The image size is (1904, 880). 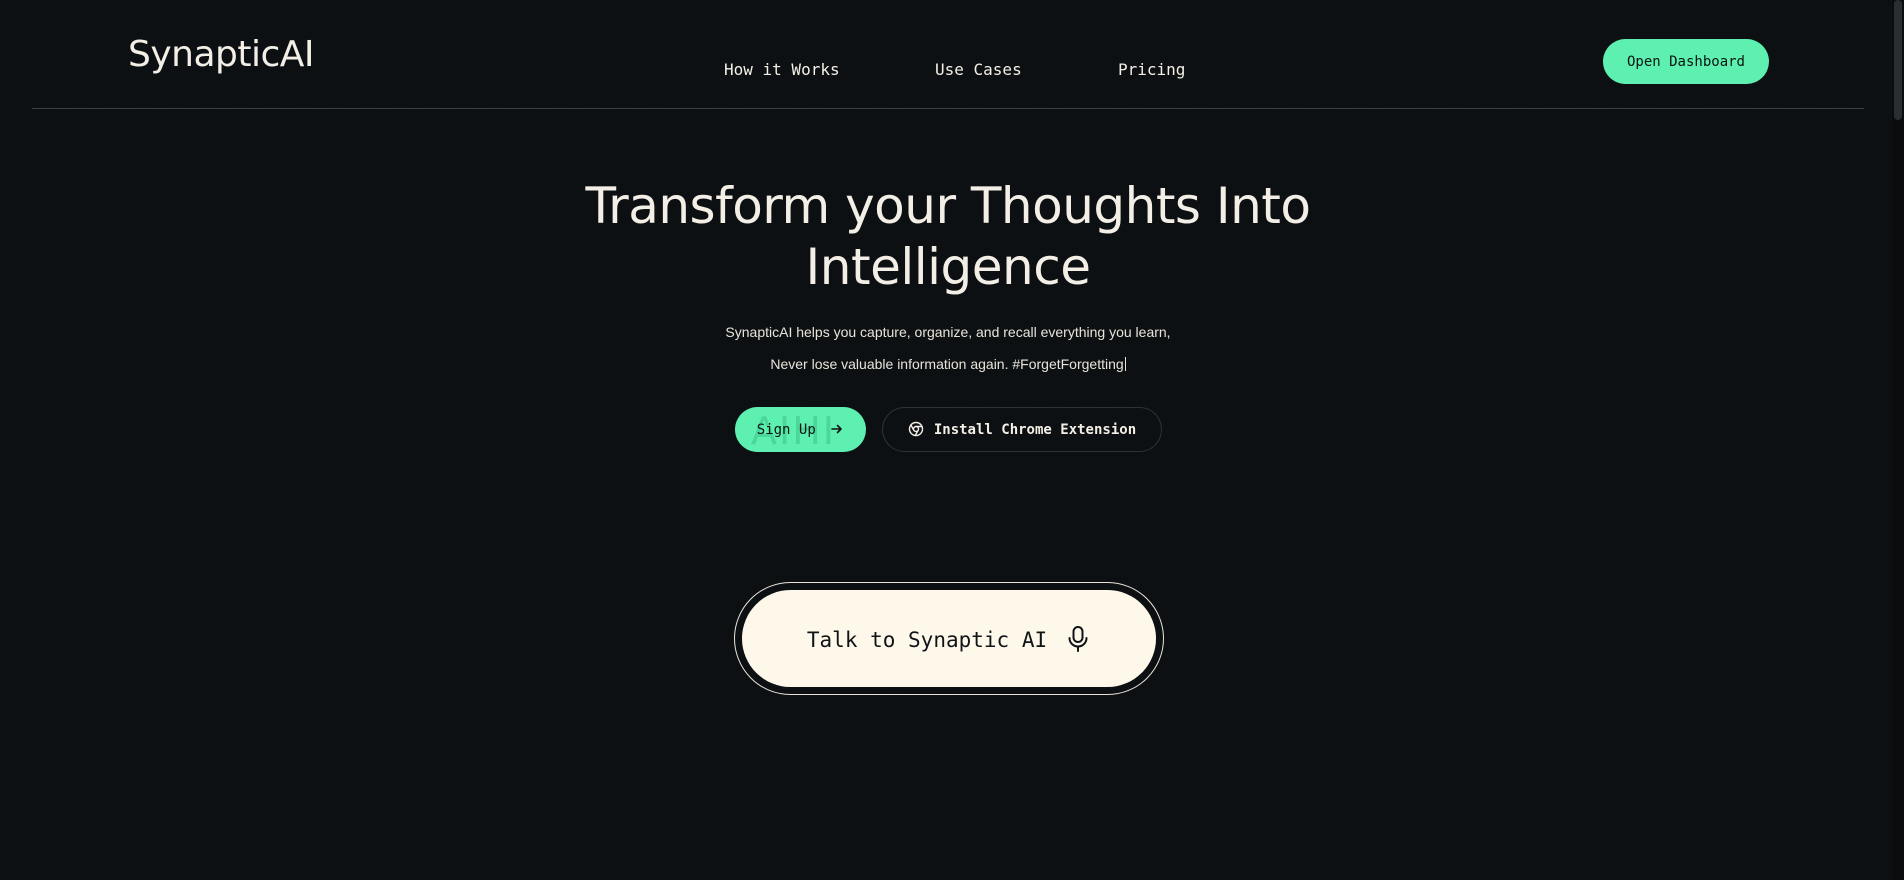 I want to click on nav-link-pricing: Pricing, so click(x=1151, y=69).